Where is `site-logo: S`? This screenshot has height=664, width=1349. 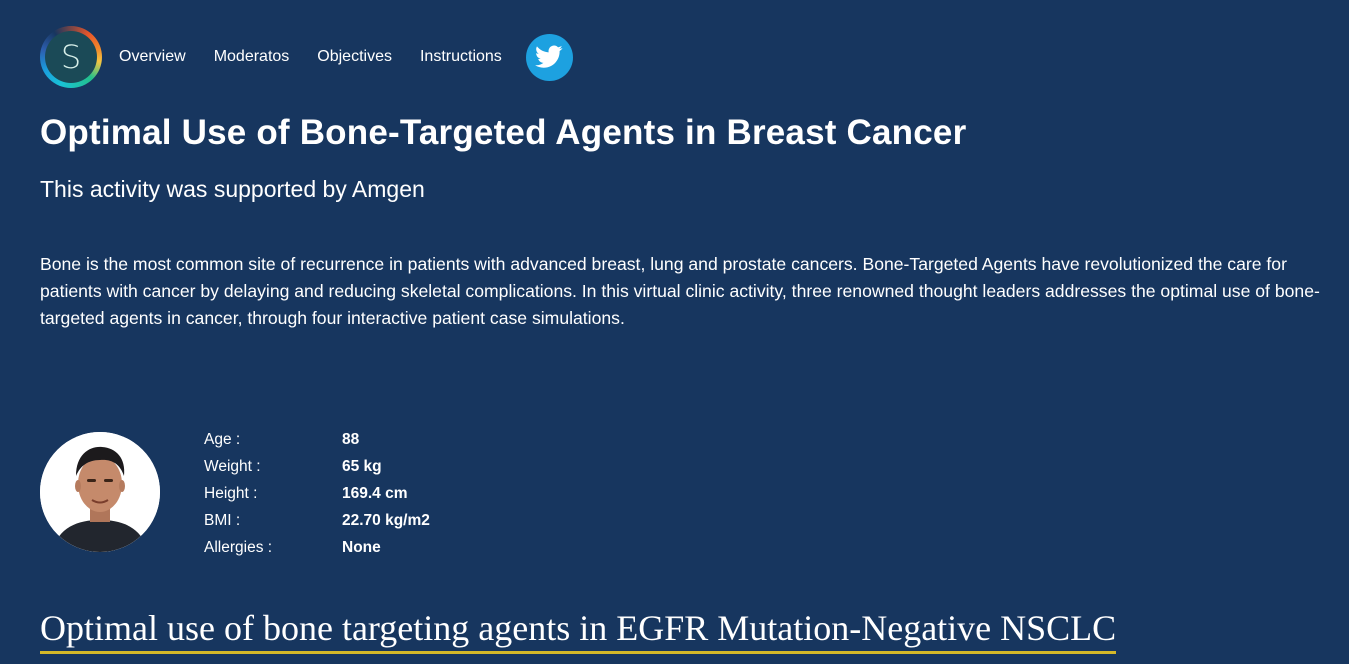 site-logo: S is located at coordinates (71, 57).